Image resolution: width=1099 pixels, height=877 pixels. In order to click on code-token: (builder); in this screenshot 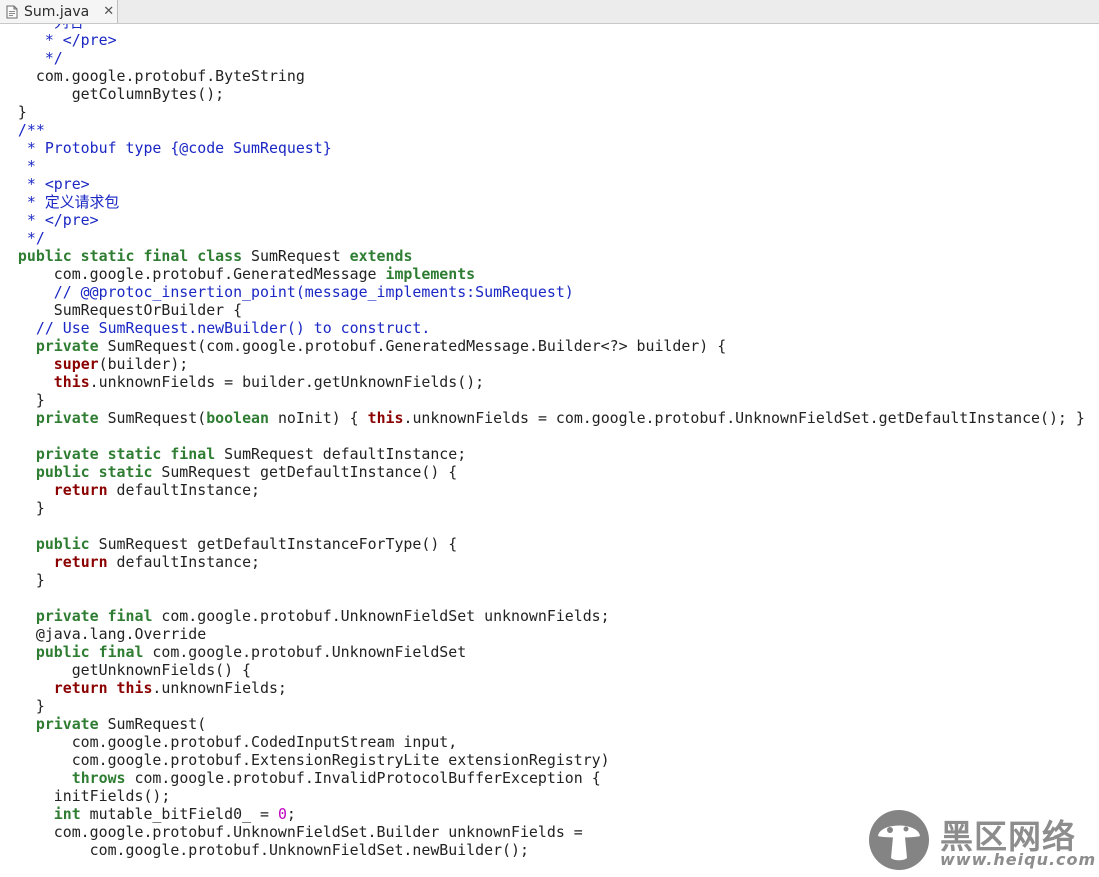, I will do `click(143, 364)`.